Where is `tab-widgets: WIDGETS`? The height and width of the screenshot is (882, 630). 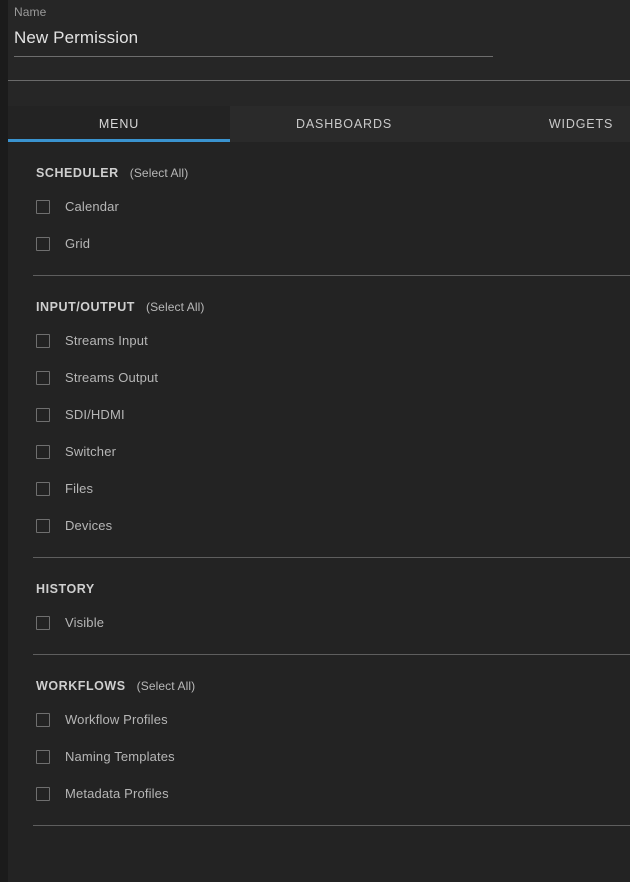
tab-widgets: WIDGETS is located at coordinates (544, 124).